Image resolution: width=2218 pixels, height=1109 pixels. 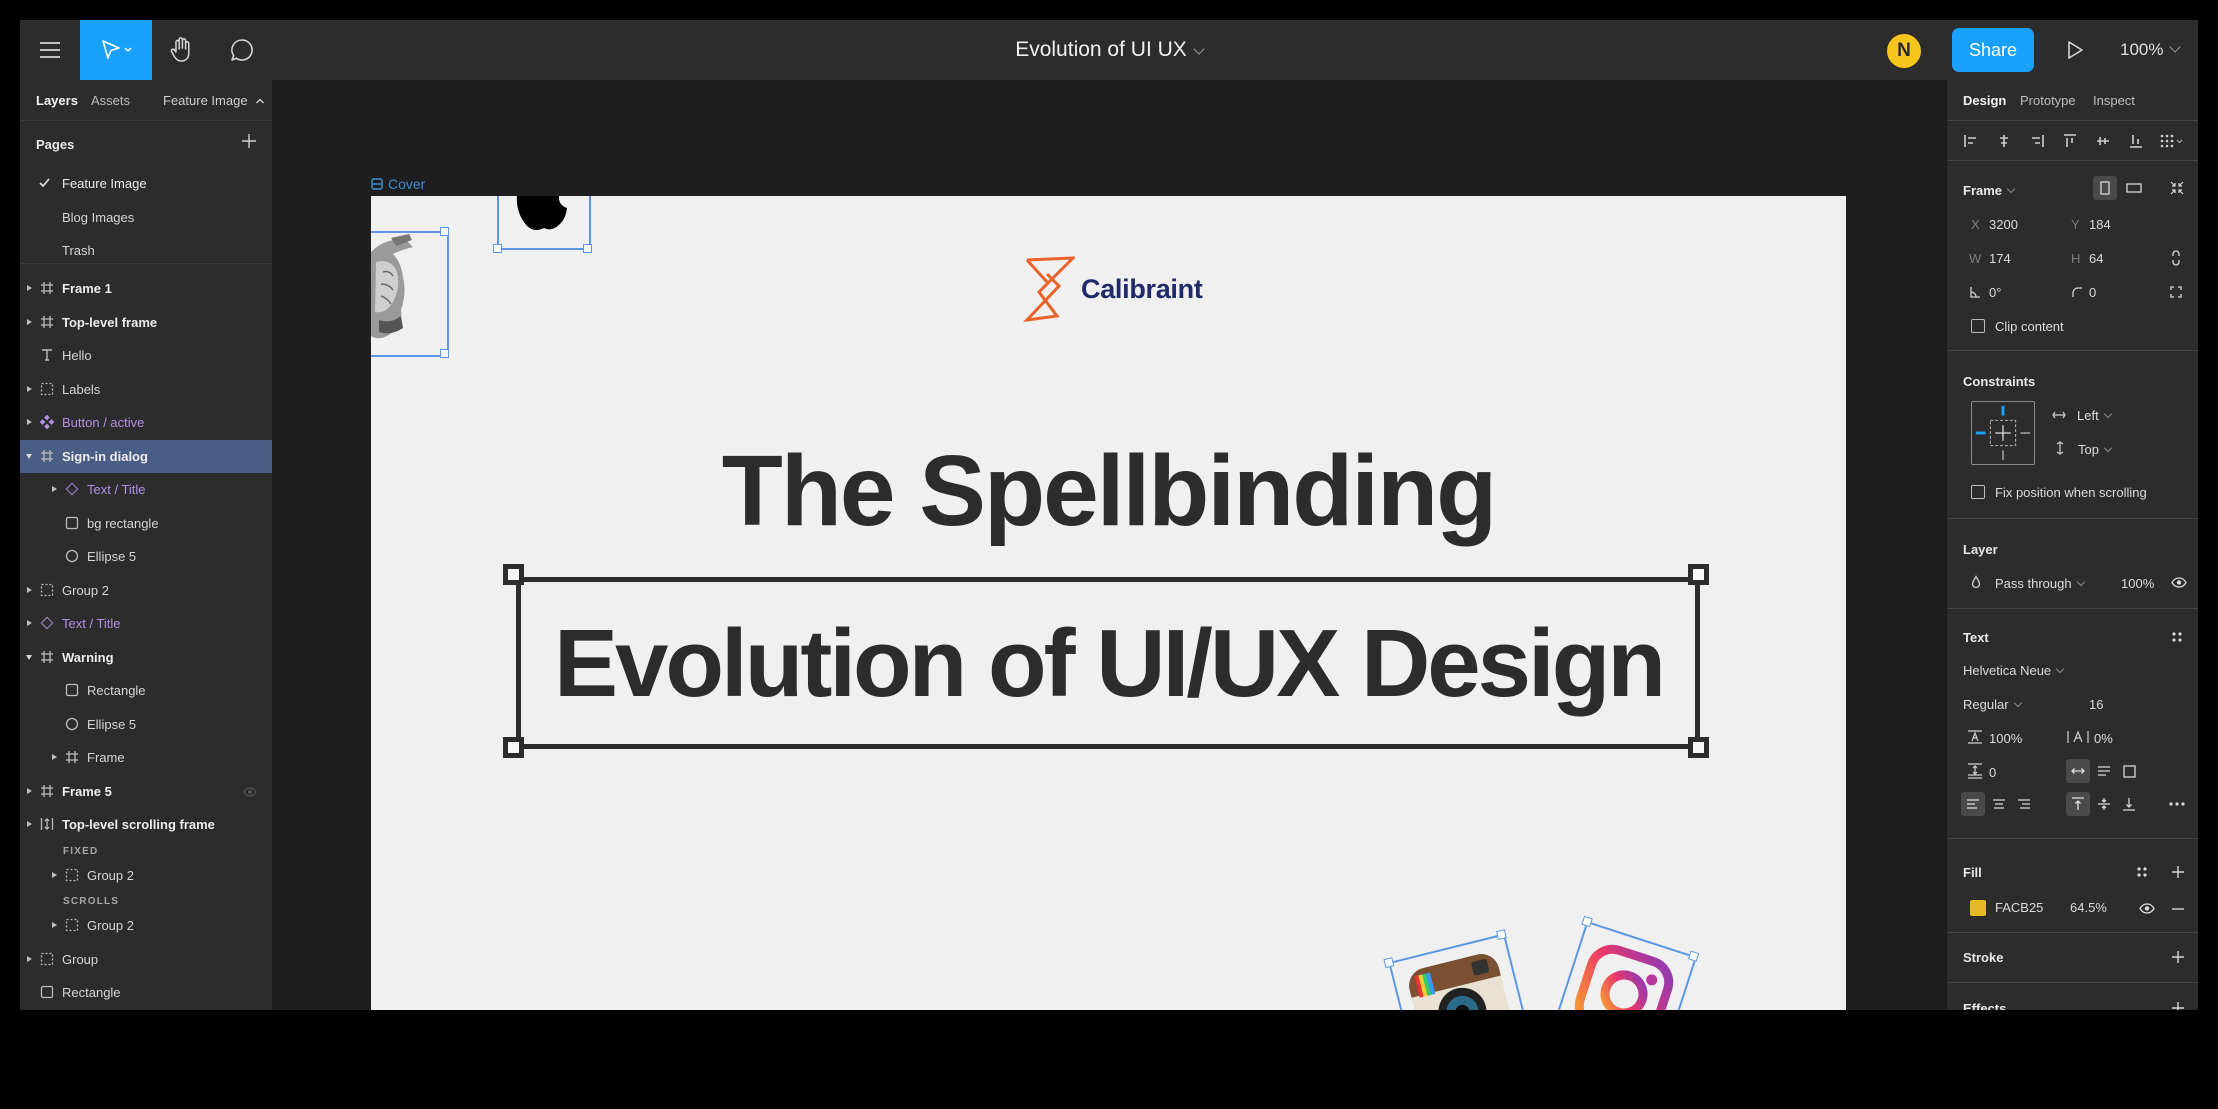 I want to click on page-item: Feature Image, so click(x=146, y=183).